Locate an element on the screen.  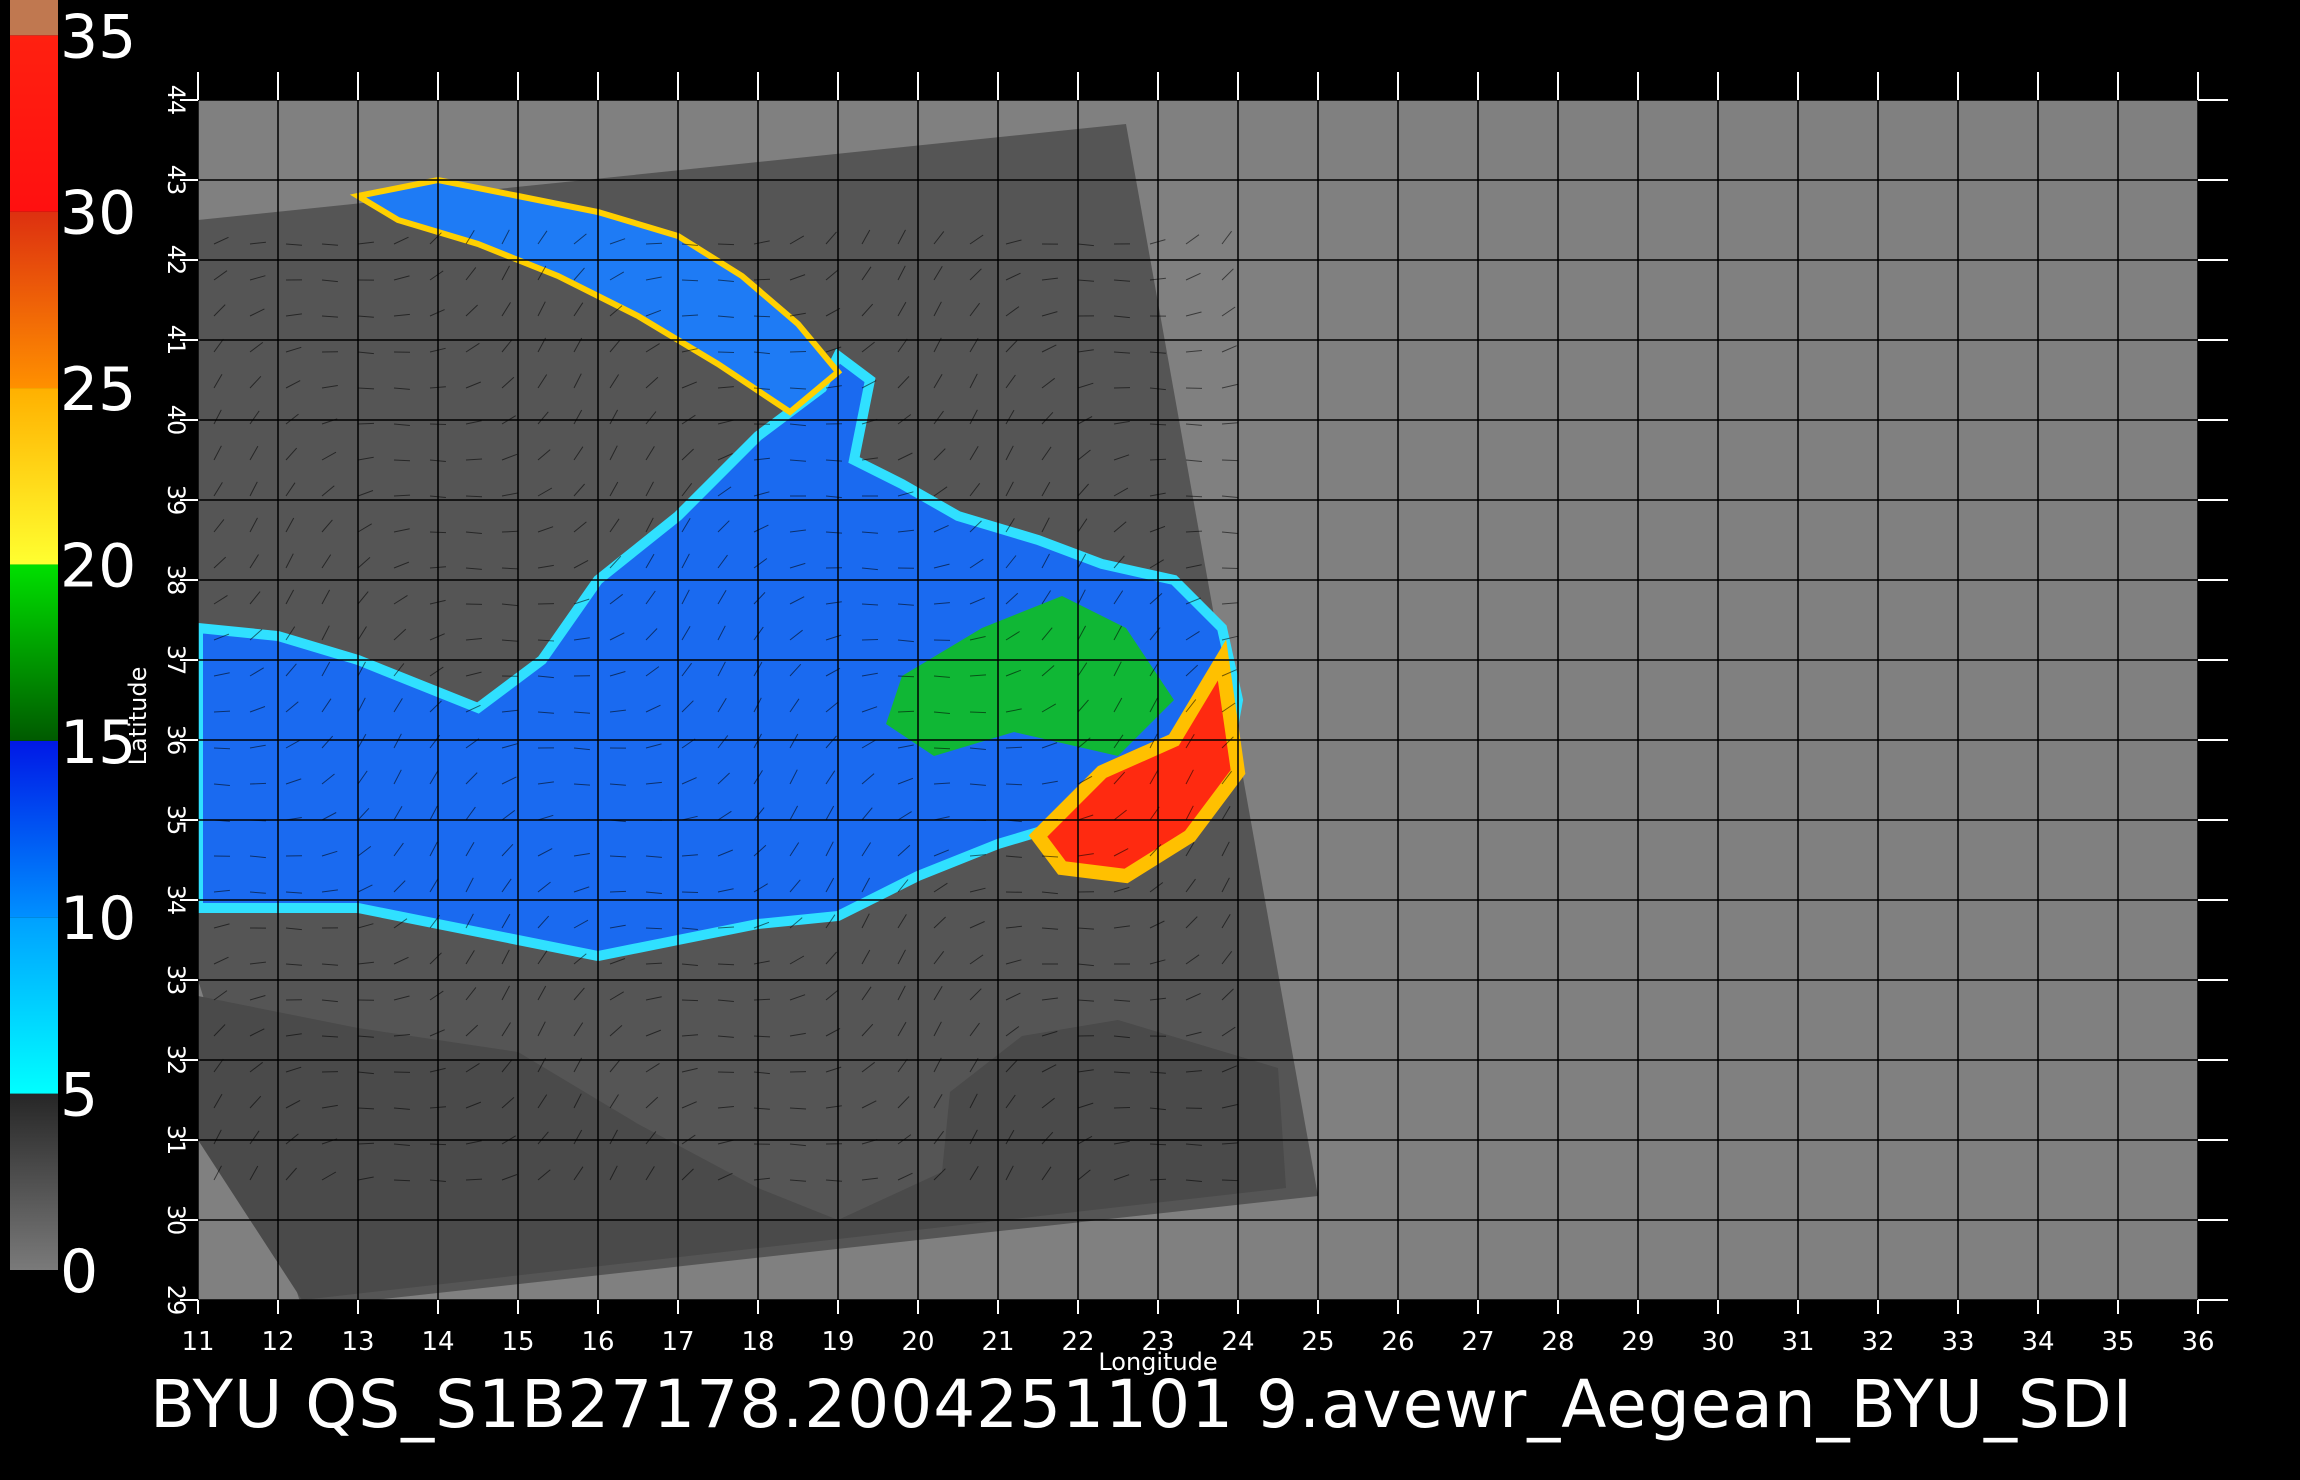
y-tick-label-30: 30 is located at coordinates (176, 1220).